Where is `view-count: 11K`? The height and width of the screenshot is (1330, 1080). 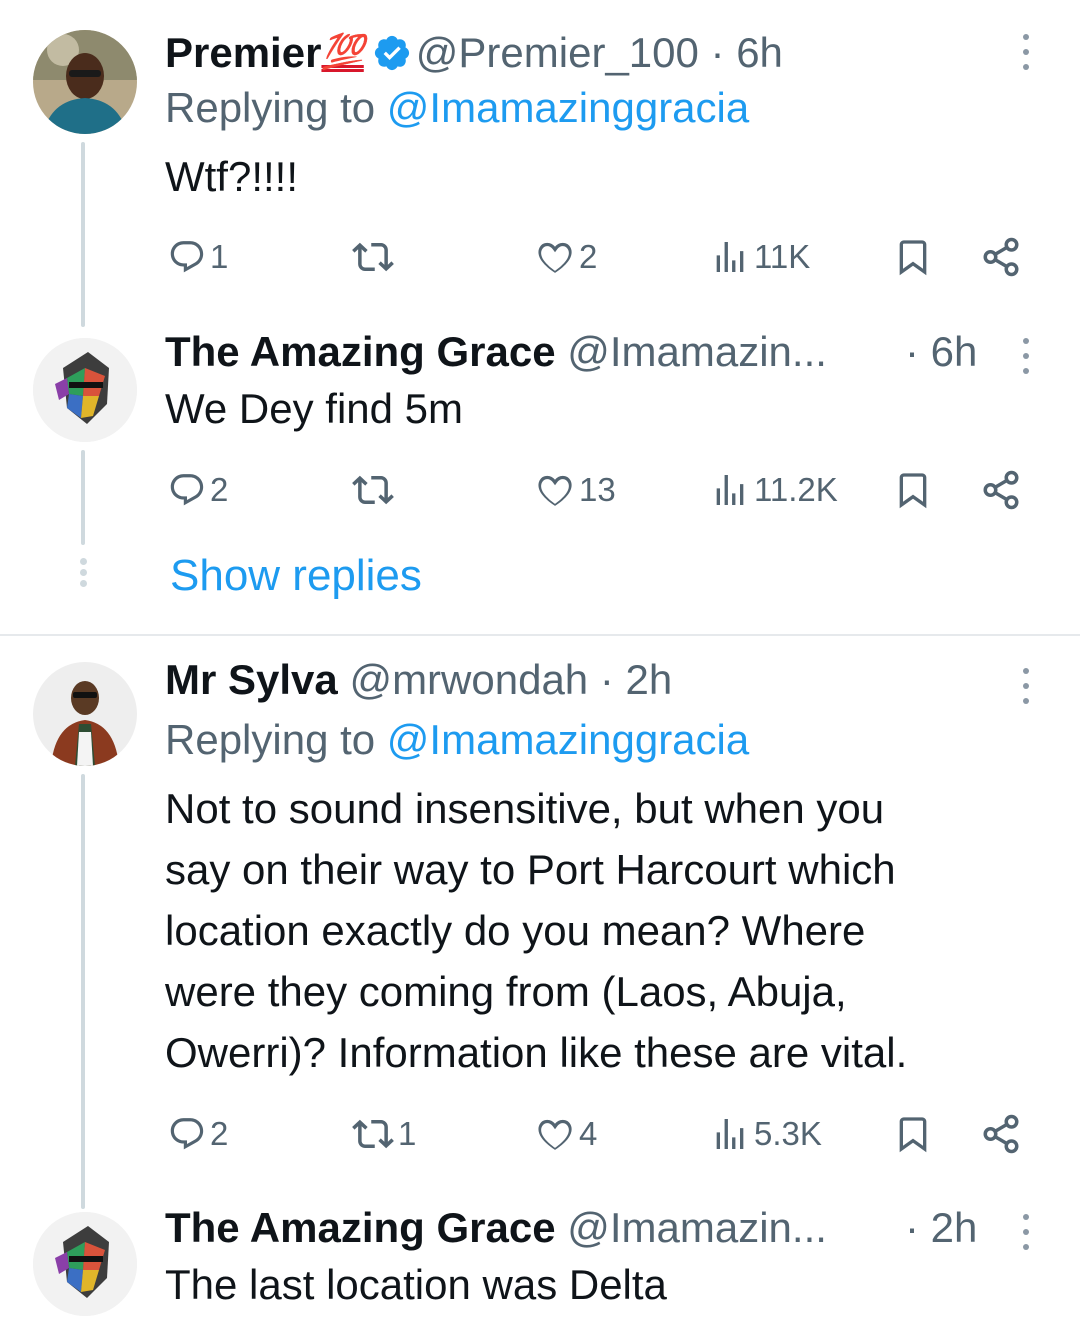
view-count: 11K is located at coordinates (782, 256).